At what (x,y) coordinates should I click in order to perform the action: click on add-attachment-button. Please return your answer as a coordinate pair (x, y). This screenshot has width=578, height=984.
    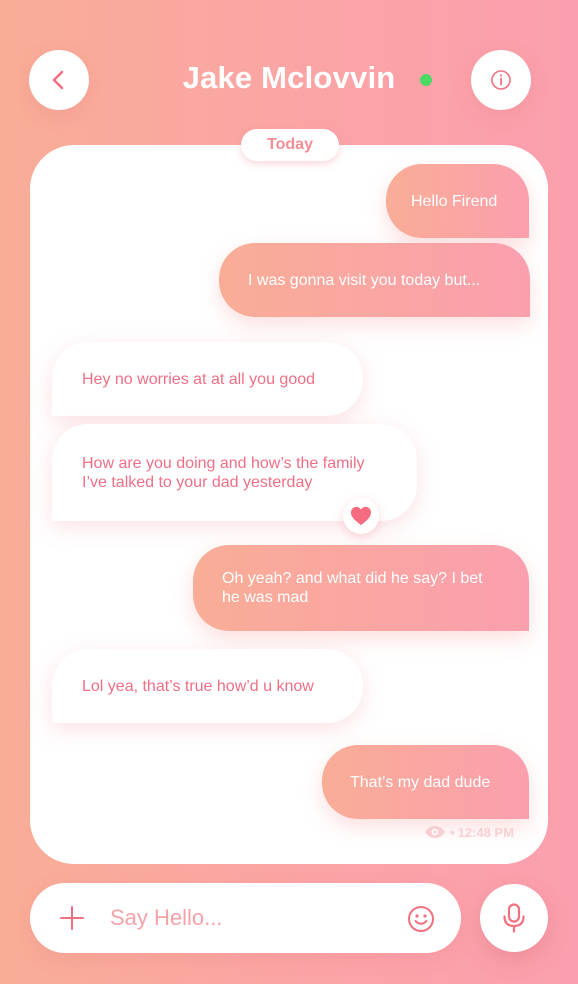
    Looking at the image, I should click on (72, 918).